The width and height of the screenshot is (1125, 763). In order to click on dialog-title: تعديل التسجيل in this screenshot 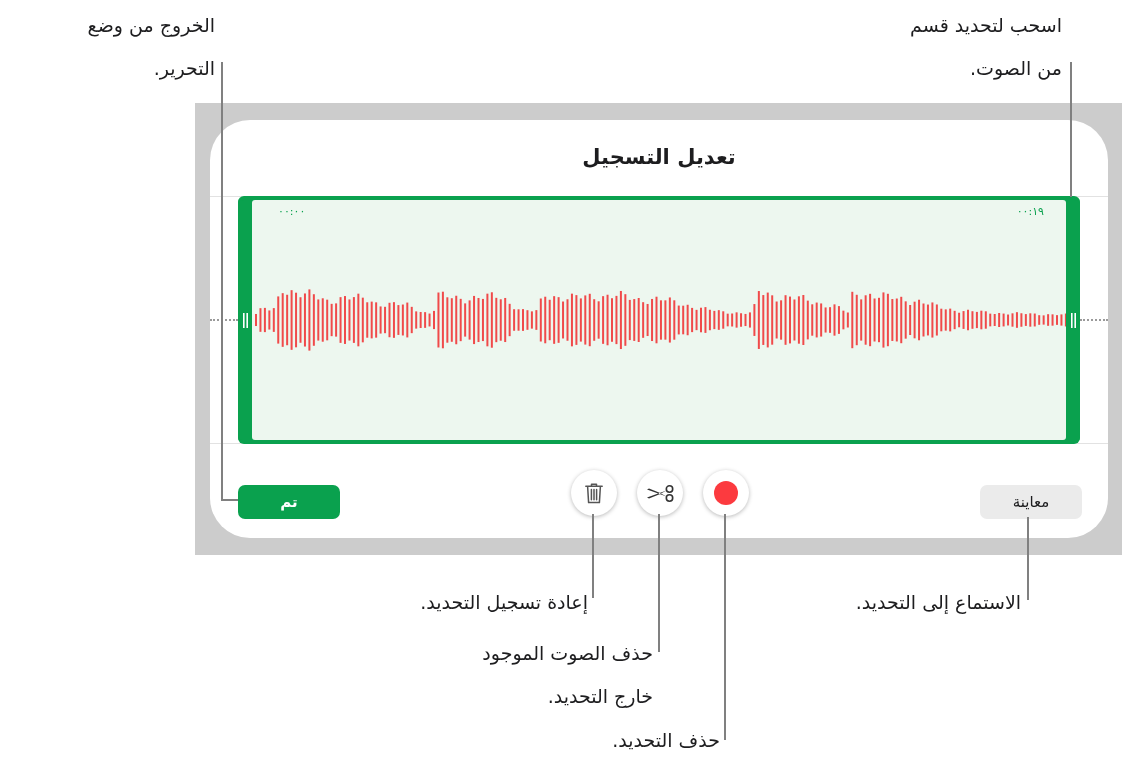, I will do `click(659, 158)`.